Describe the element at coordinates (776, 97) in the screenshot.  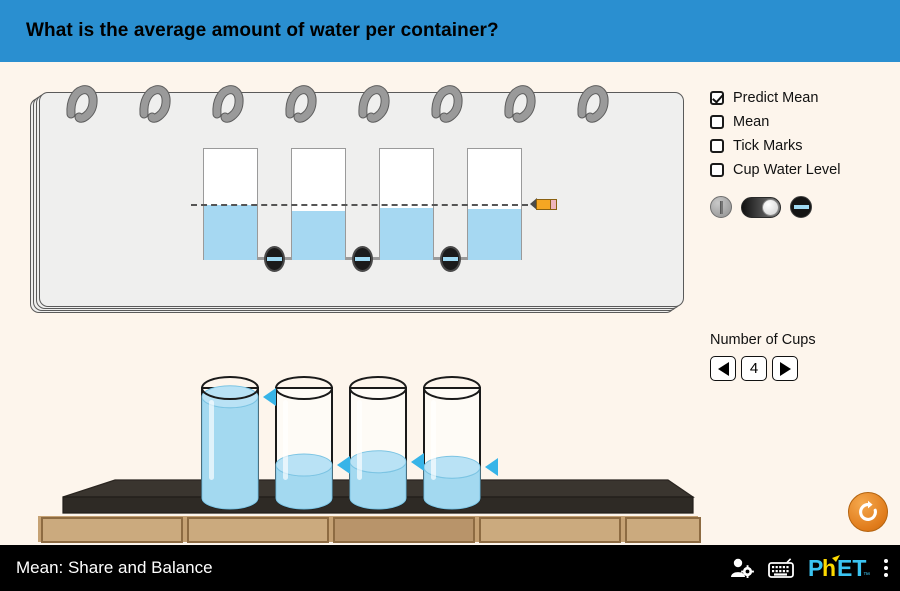
I see `checkbox-label: Predict Mean` at that location.